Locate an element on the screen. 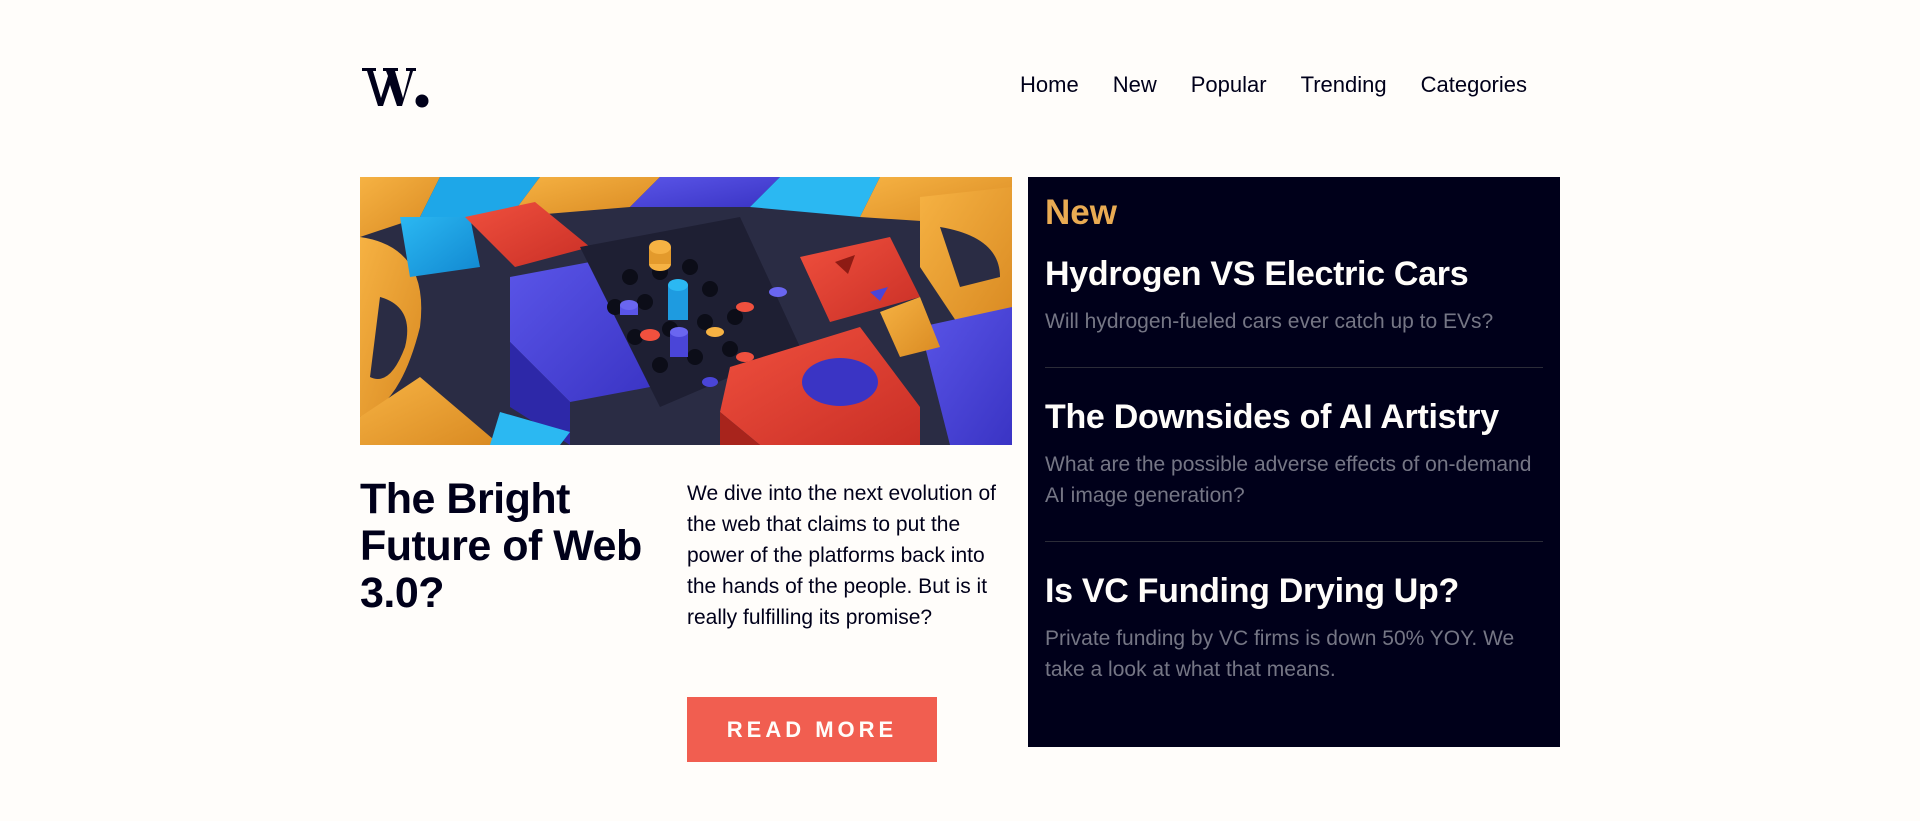 This screenshot has width=1920, height=821. main-nav: Home New Popular Trending Categories is located at coordinates (1273, 85).